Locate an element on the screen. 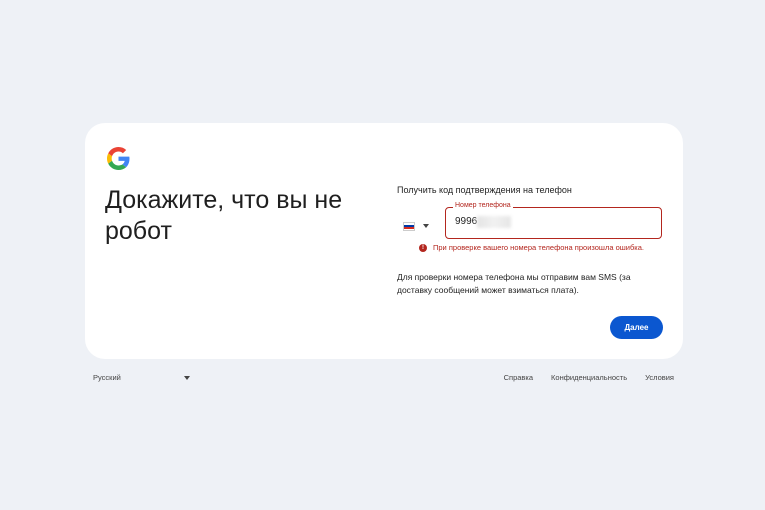  next-button: Далее is located at coordinates (636, 327).